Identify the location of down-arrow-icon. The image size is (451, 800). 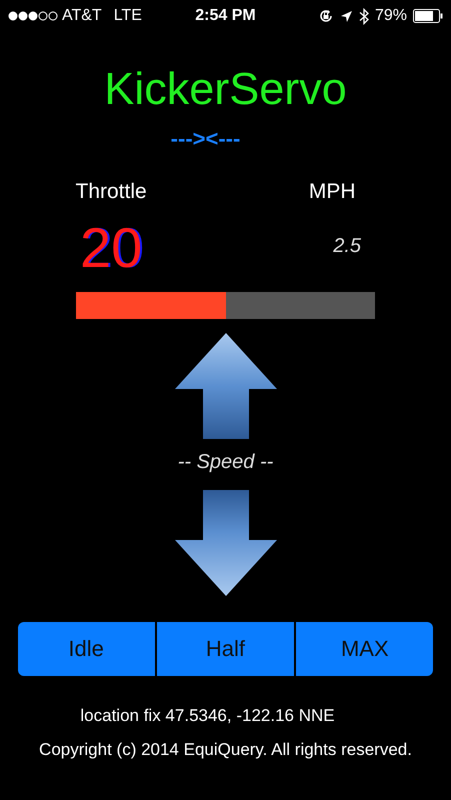
(225, 543).